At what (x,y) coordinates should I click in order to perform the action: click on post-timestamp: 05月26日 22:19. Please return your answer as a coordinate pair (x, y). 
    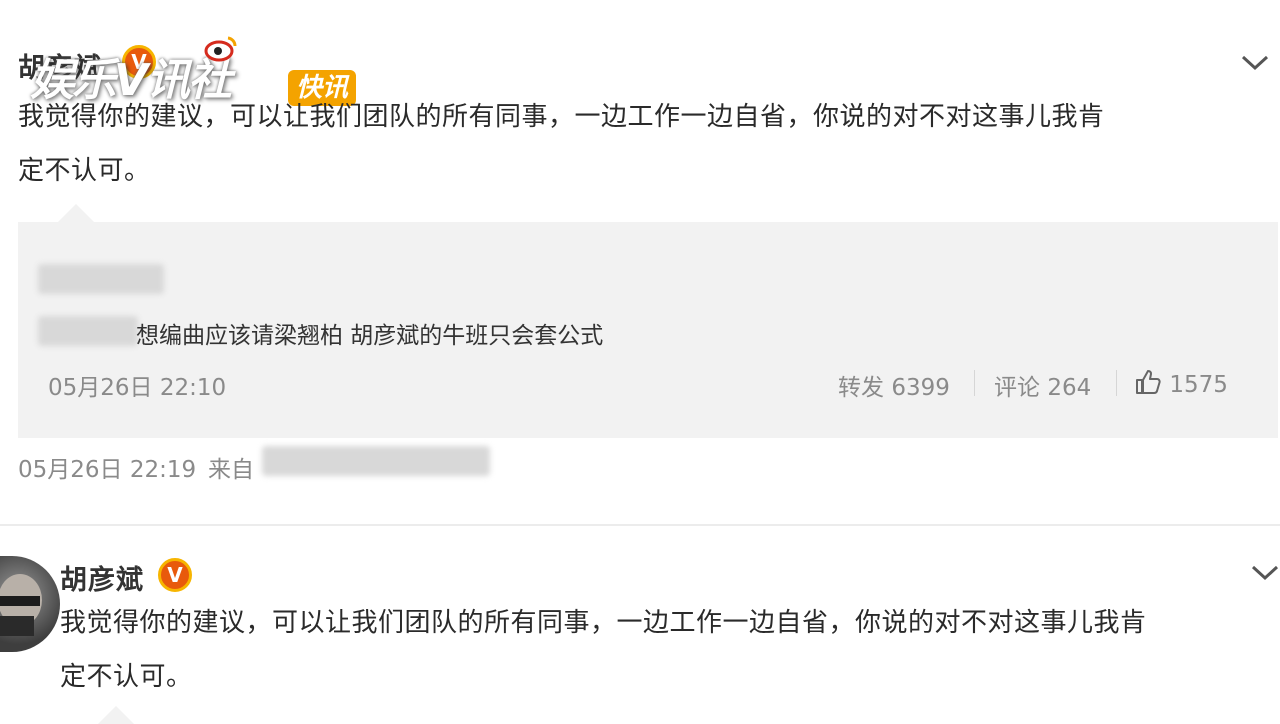
    Looking at the image, I should click on (107, 467).